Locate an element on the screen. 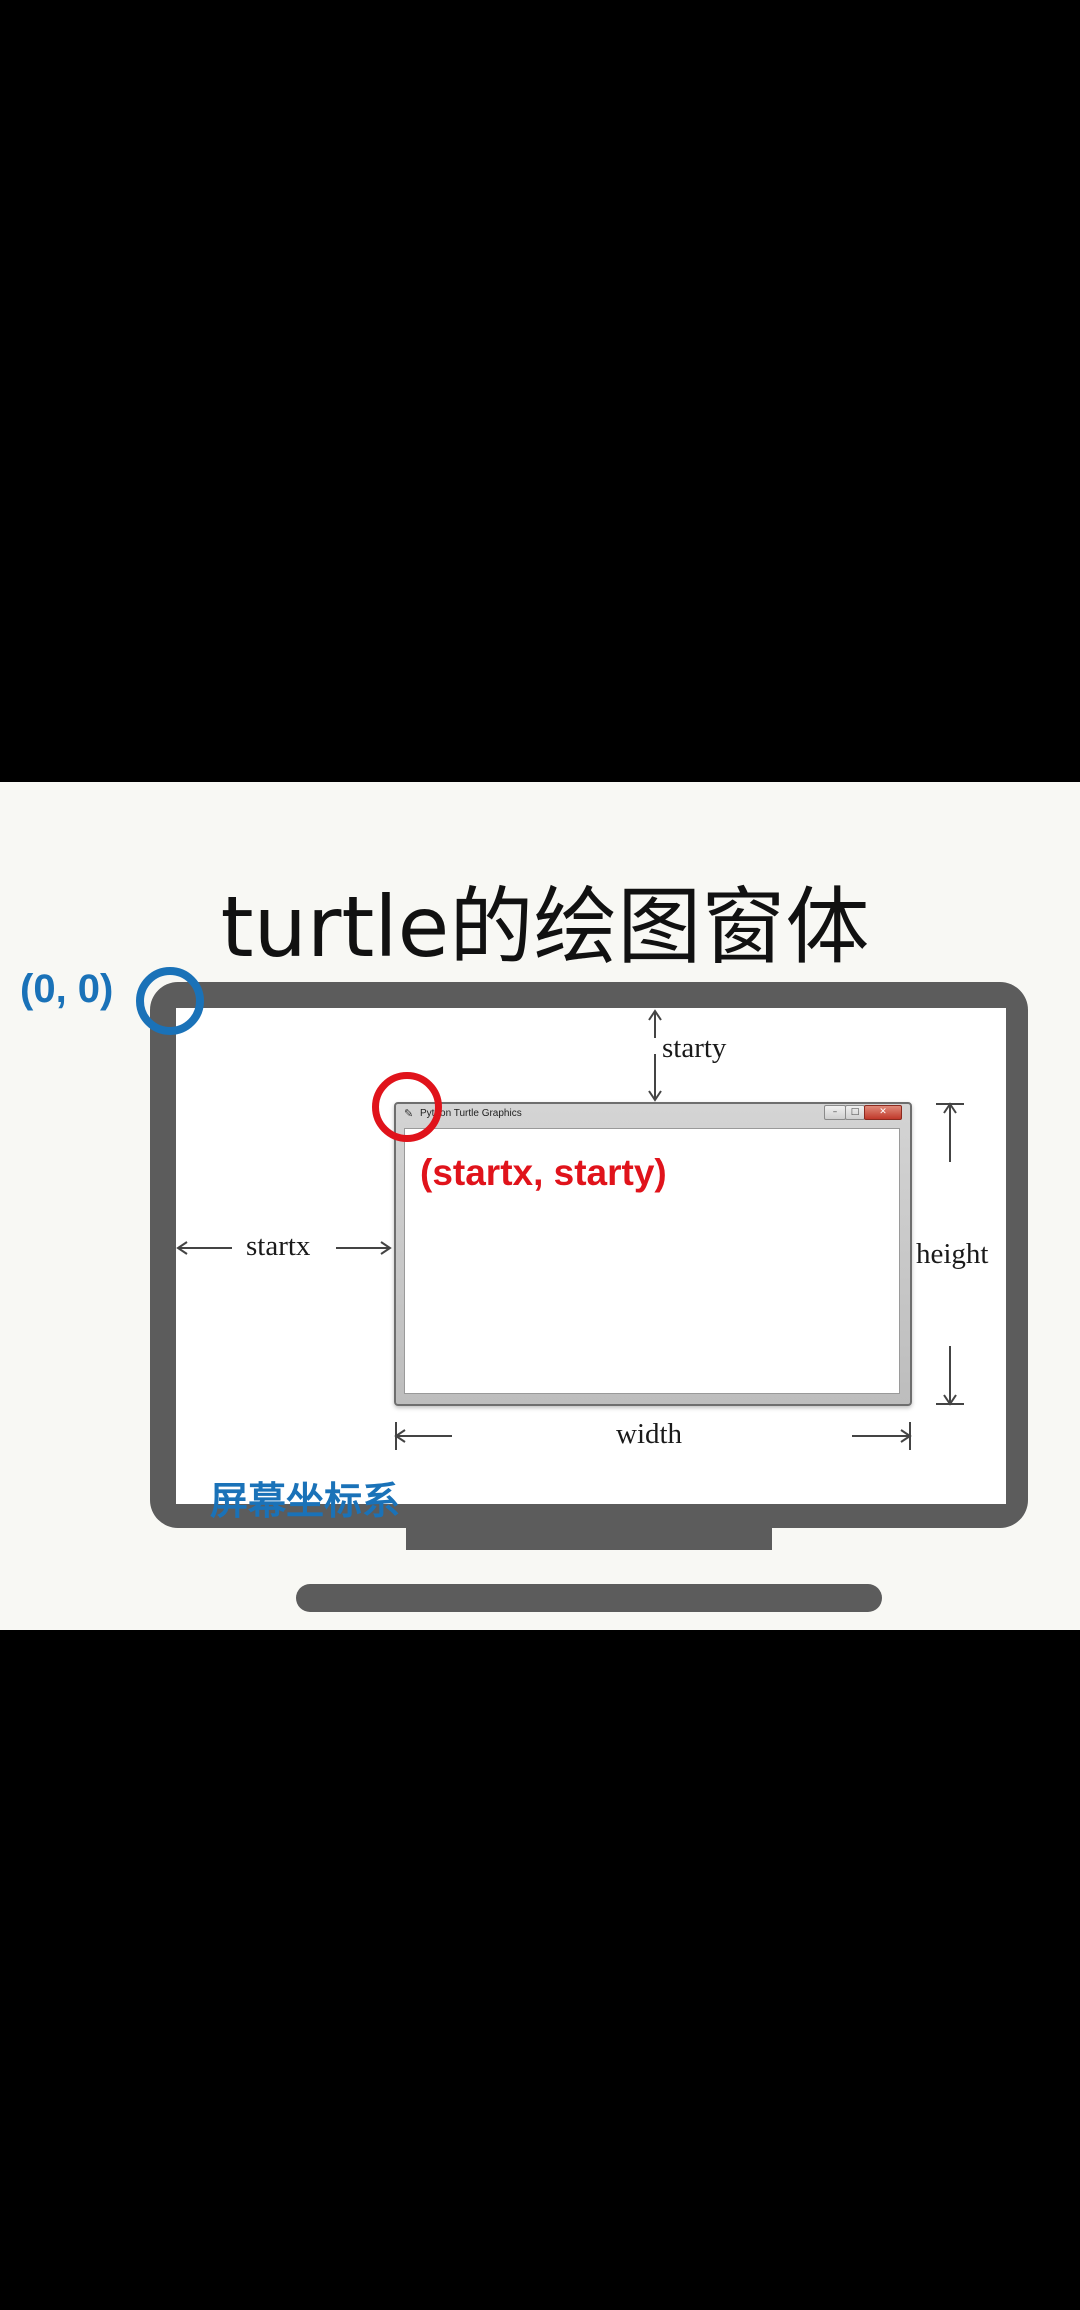 The height and width of the screenshot is (2310, 1080). start-marker is located at coordinates (407, 1107).